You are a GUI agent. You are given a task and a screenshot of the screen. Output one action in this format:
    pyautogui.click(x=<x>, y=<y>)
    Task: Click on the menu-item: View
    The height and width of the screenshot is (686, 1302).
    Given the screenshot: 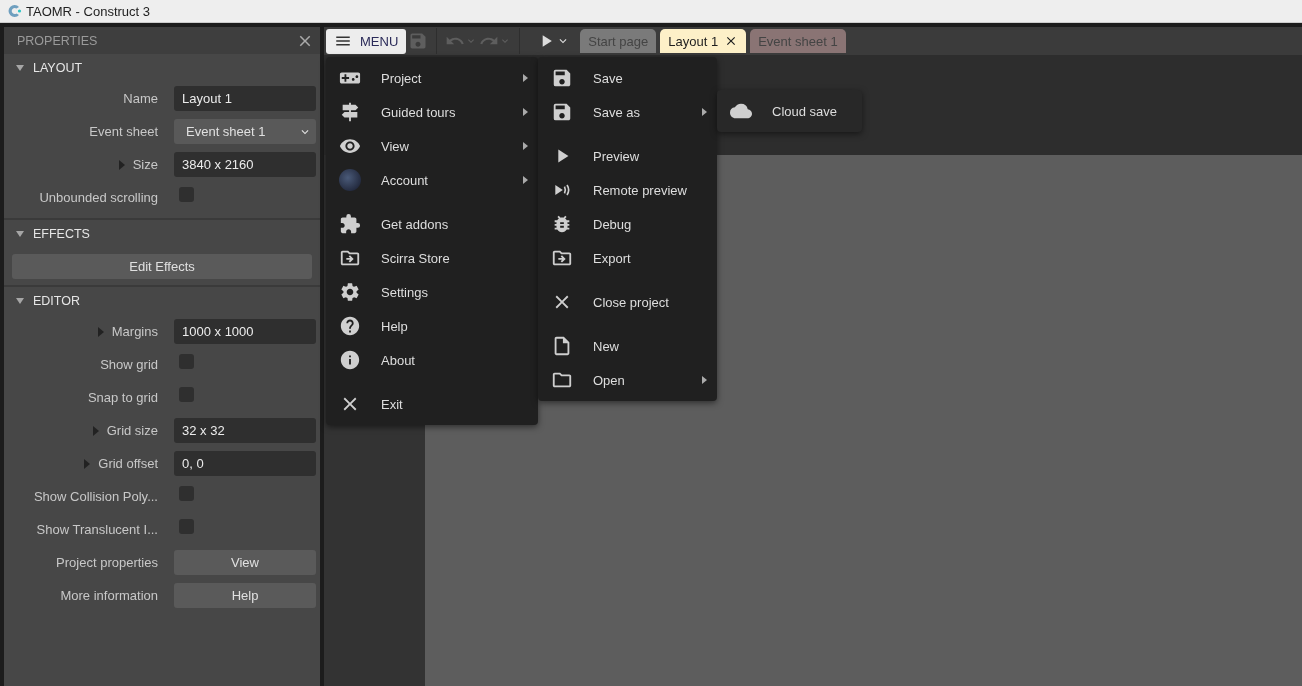 What is the action you would take?
    pyautogui.click(x=432, y=146)
    